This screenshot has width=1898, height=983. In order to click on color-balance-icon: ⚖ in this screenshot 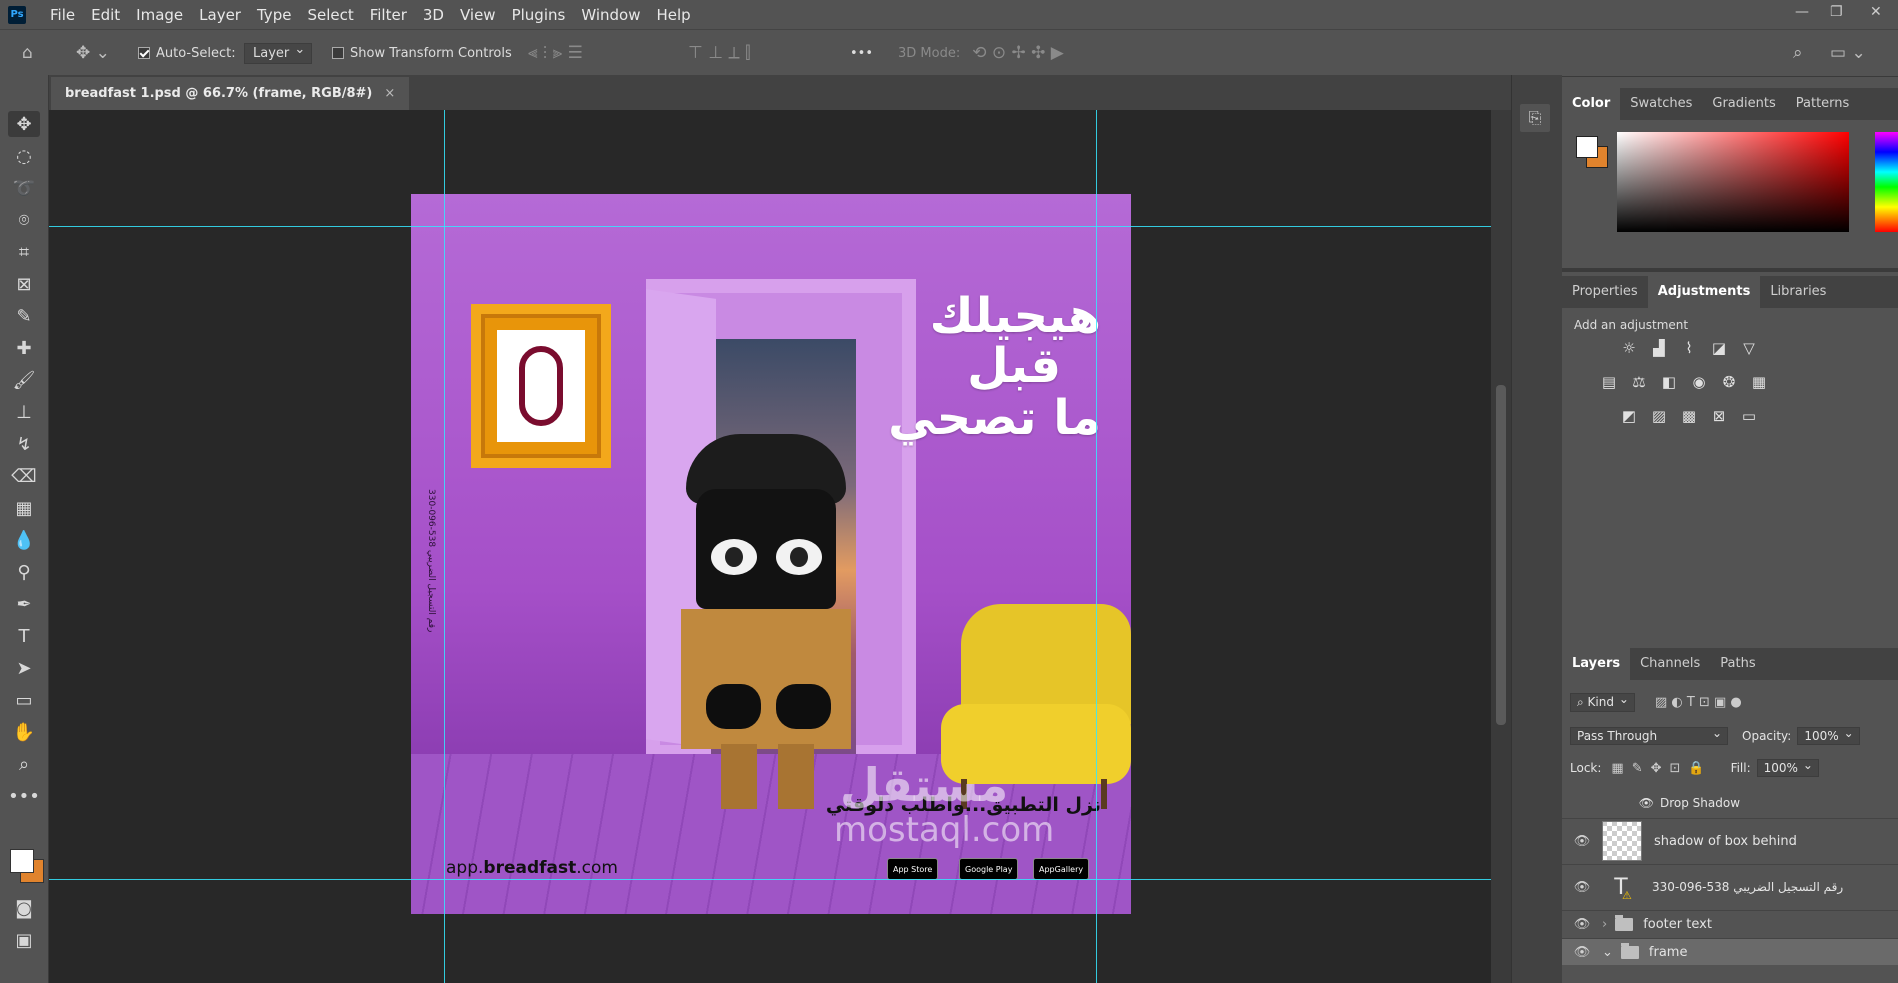, I will do `click(1639, 382)`.